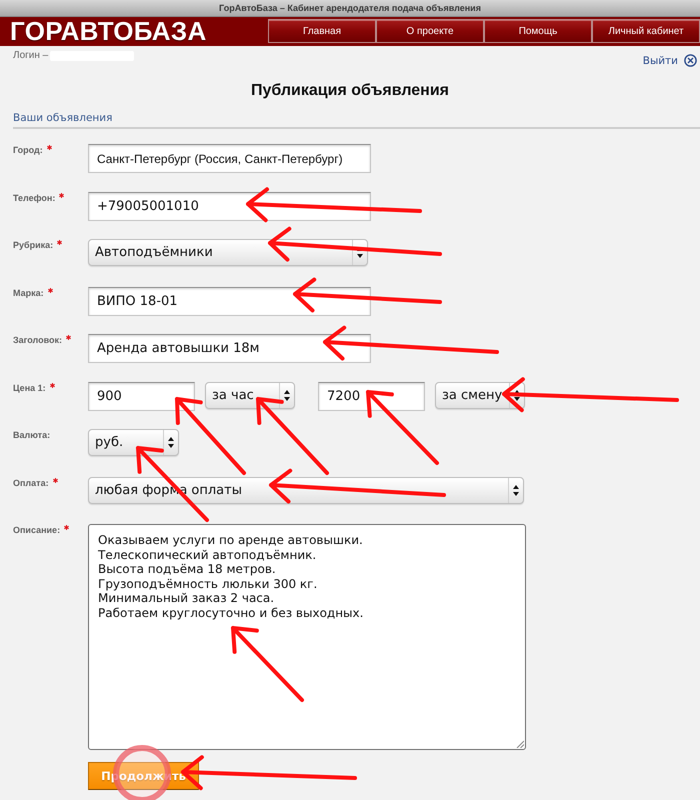 The image size is (700, 800). I want to click on field-label: Рубрика:, so click(33, 245).